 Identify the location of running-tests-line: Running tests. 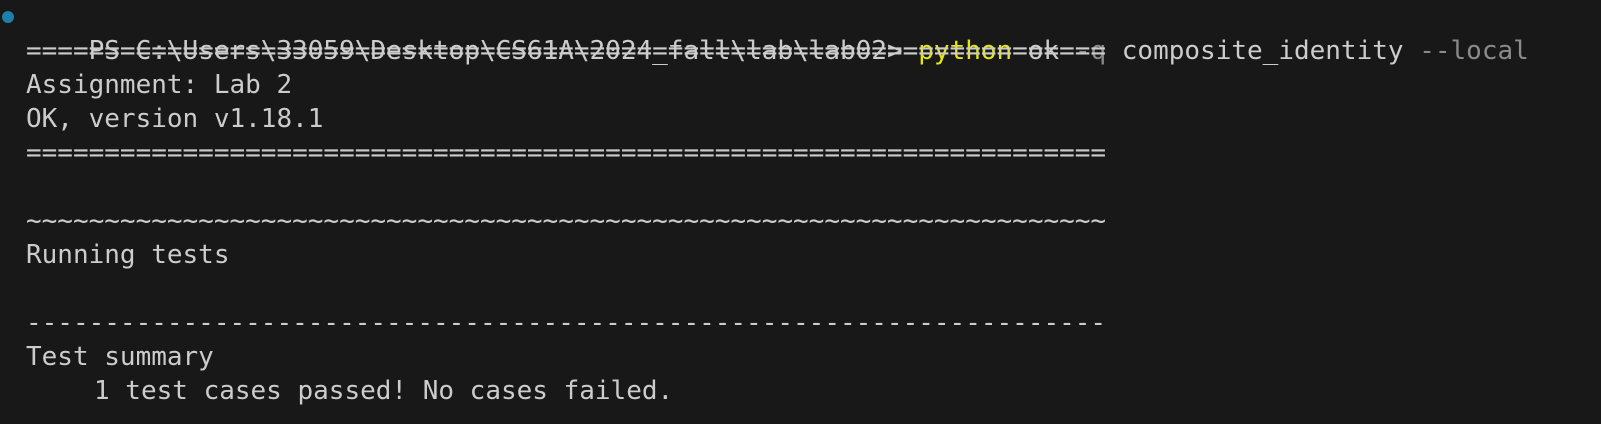
(128, 255).